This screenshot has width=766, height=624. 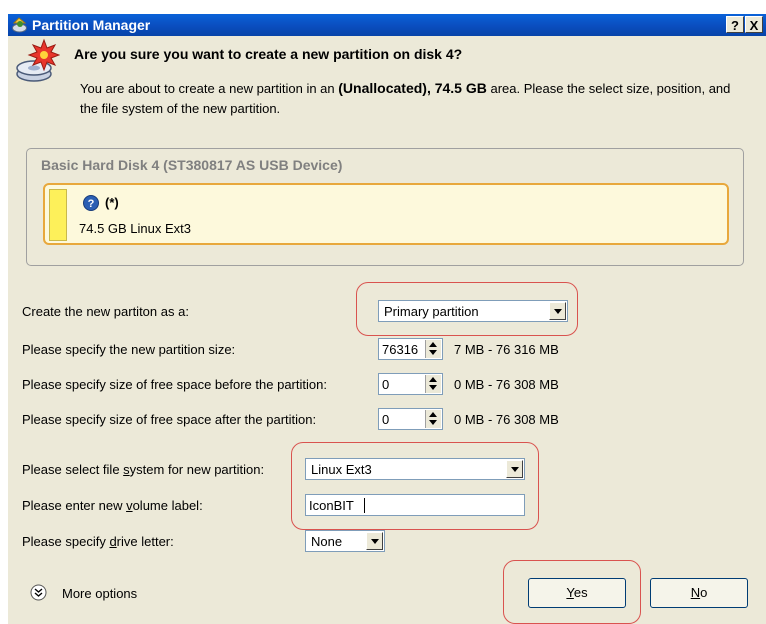 What do you see at coordinates (145, 541) in the screenshot?
I see `drive-letter-label-post: rive letter:` at bounding box center [145, 541].